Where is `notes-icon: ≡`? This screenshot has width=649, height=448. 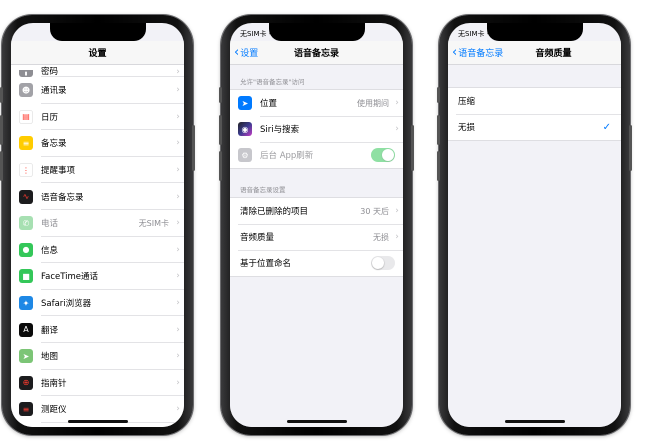 notes-icon: ≡ is located at coordinates (26, 143).